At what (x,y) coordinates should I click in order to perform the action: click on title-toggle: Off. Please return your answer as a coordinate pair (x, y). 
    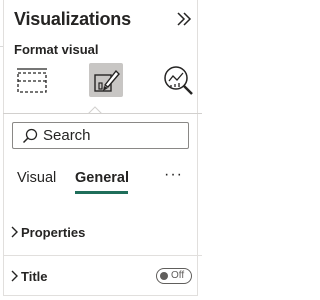
    Looking at the image, I should click on (174, 276).